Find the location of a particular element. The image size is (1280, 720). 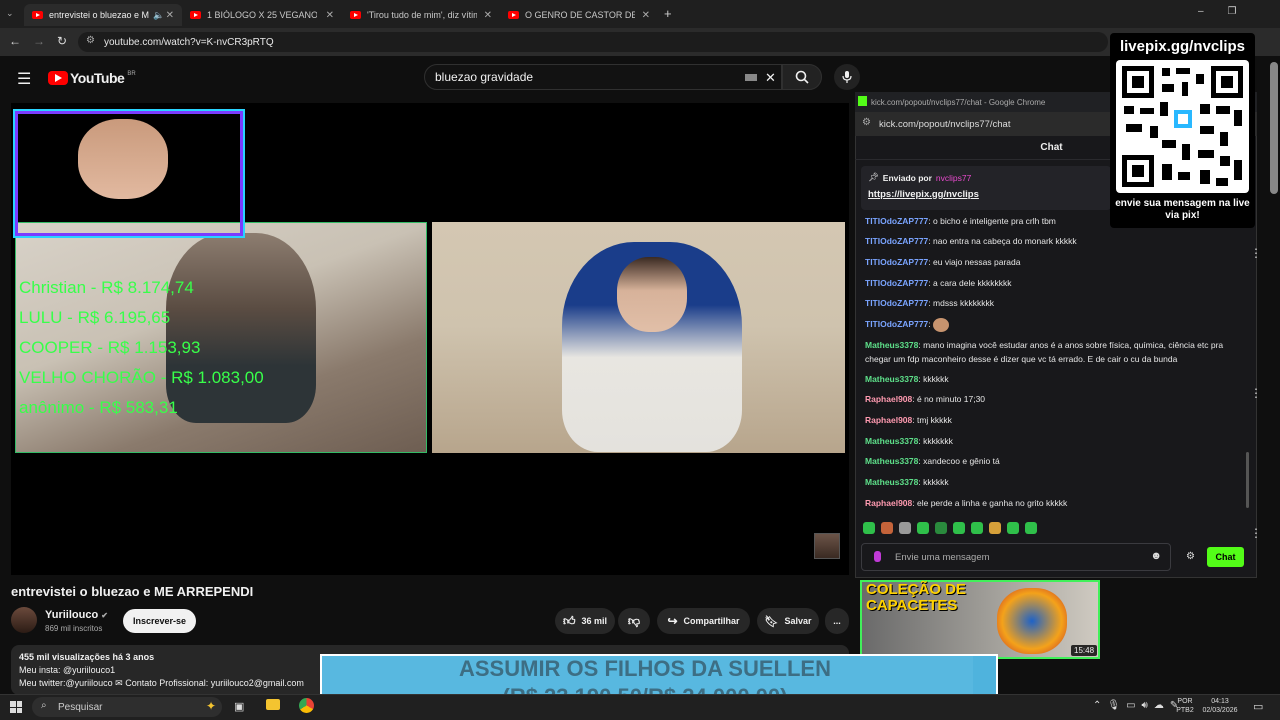

reload-icon: ↻ is located at coordinates (62, 41).